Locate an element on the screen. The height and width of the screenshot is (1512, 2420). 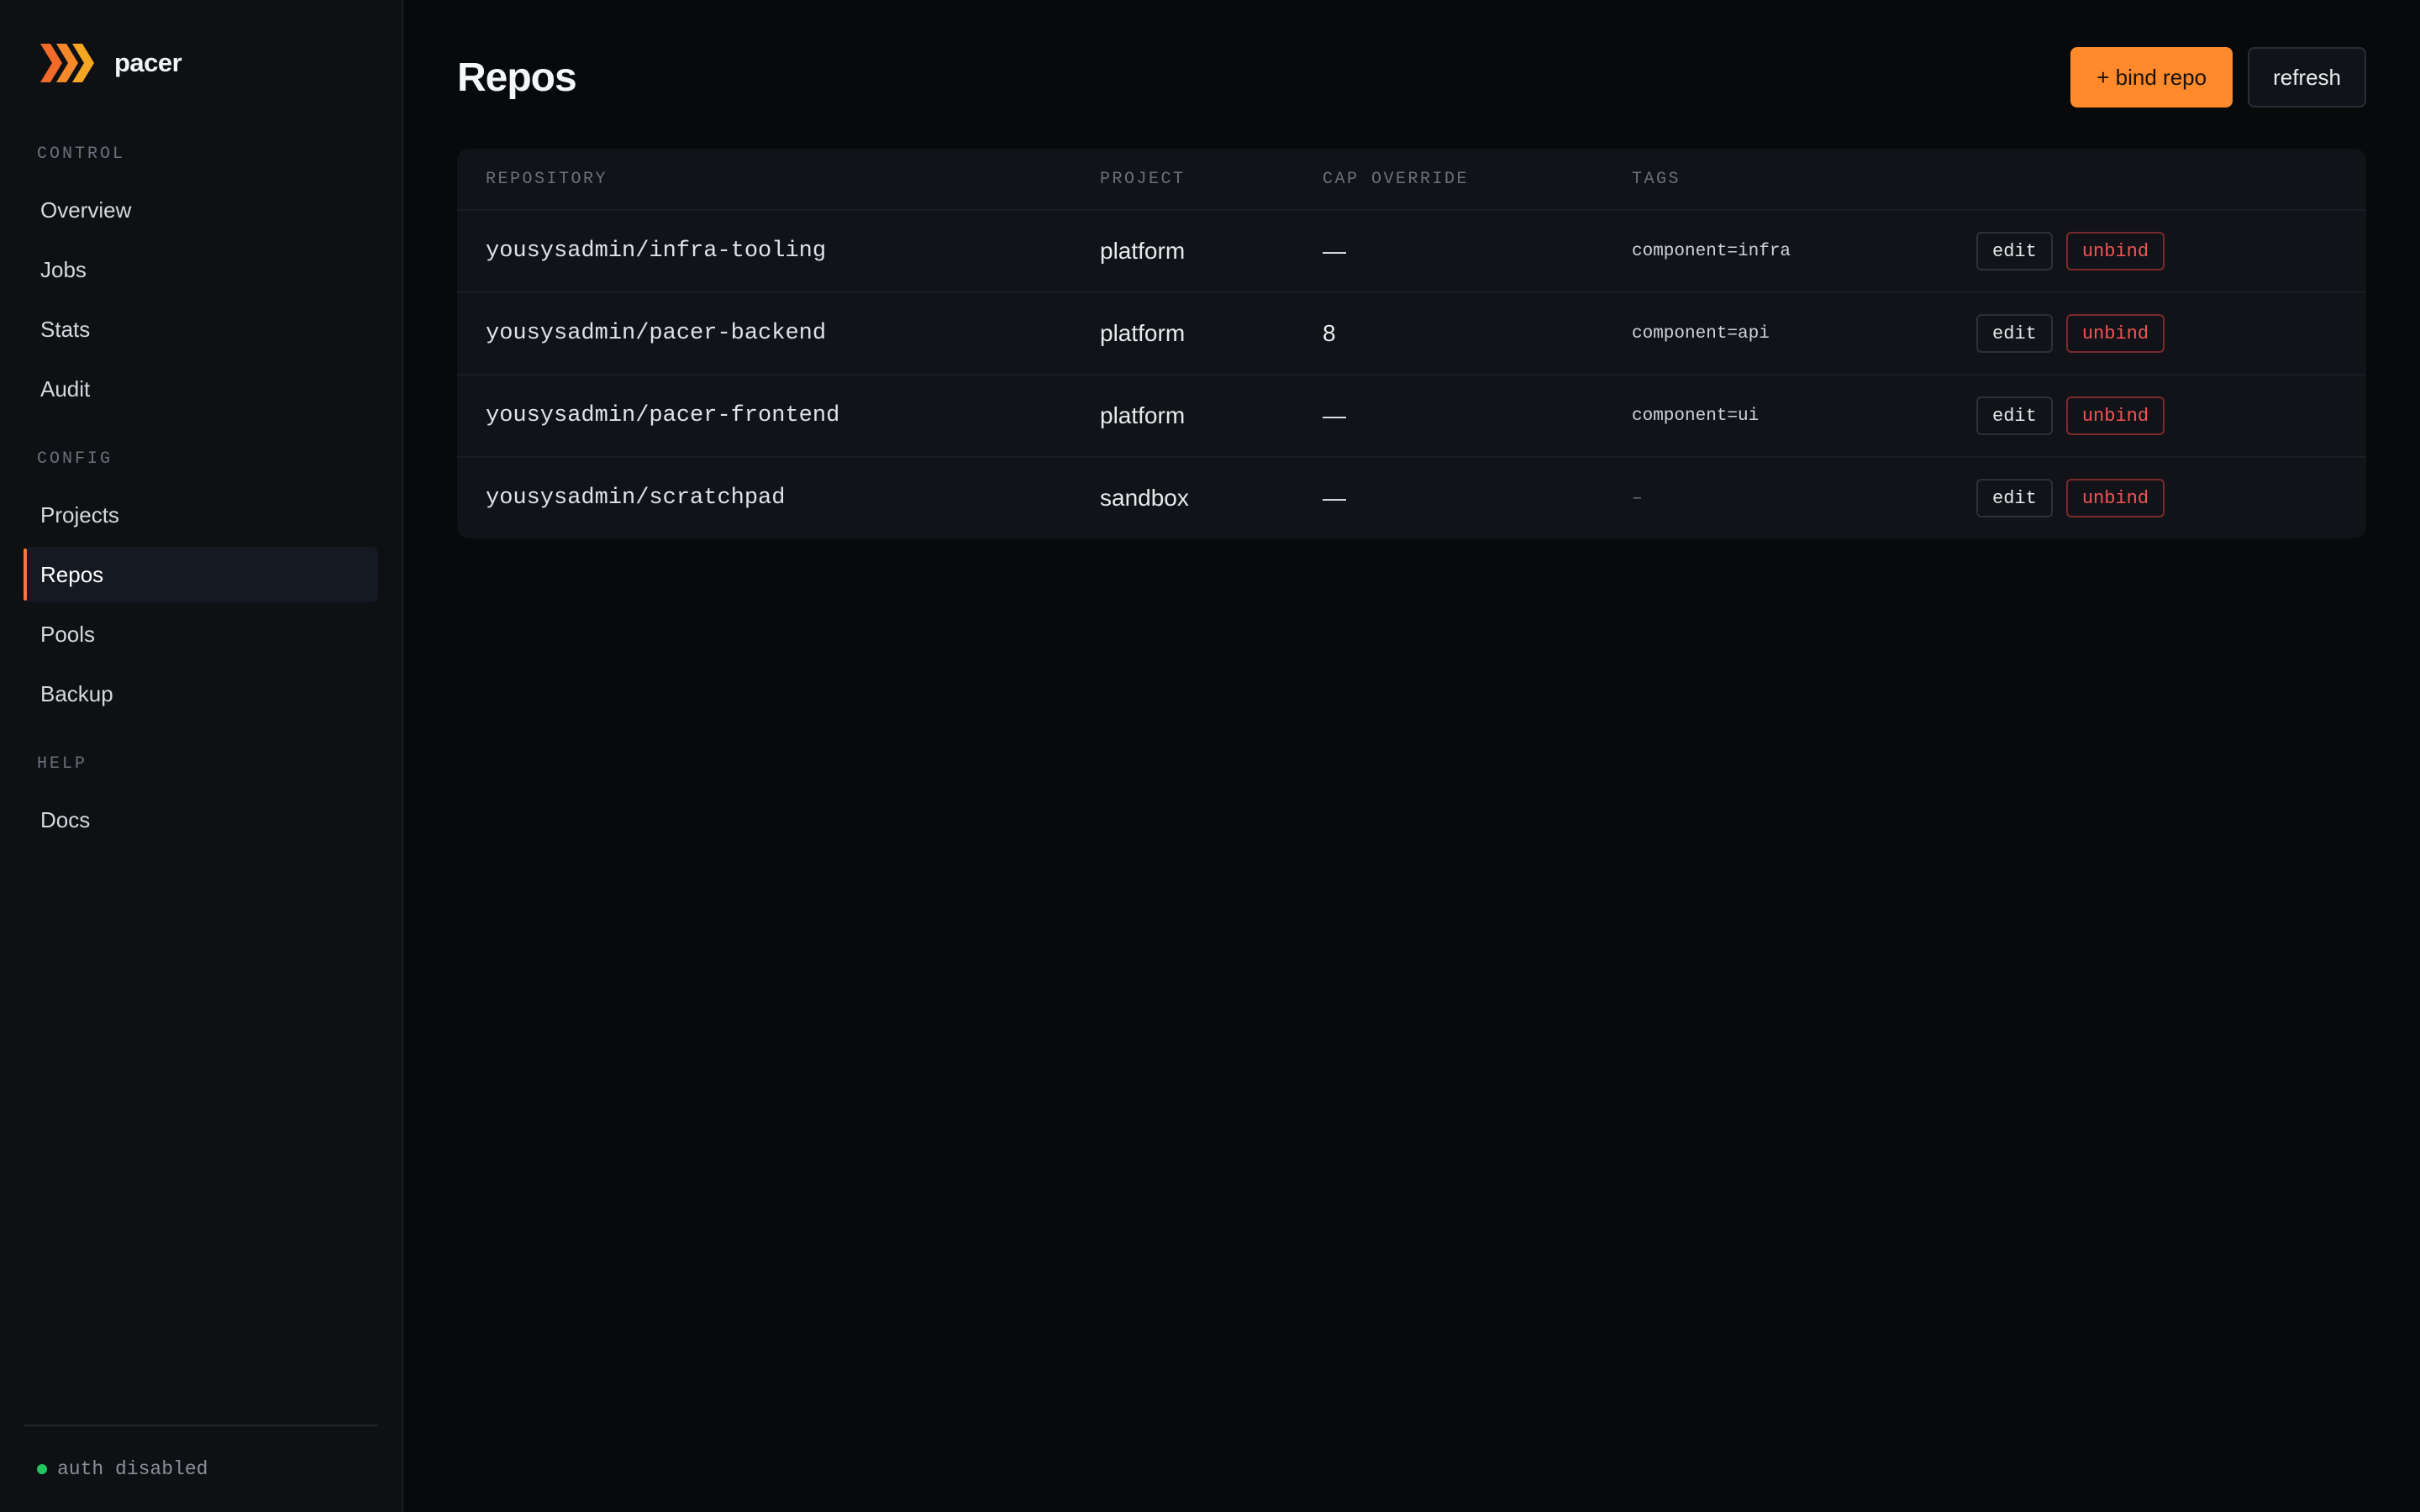
sidebar-footer: auth disabled is located at coordinates (201, 1468).